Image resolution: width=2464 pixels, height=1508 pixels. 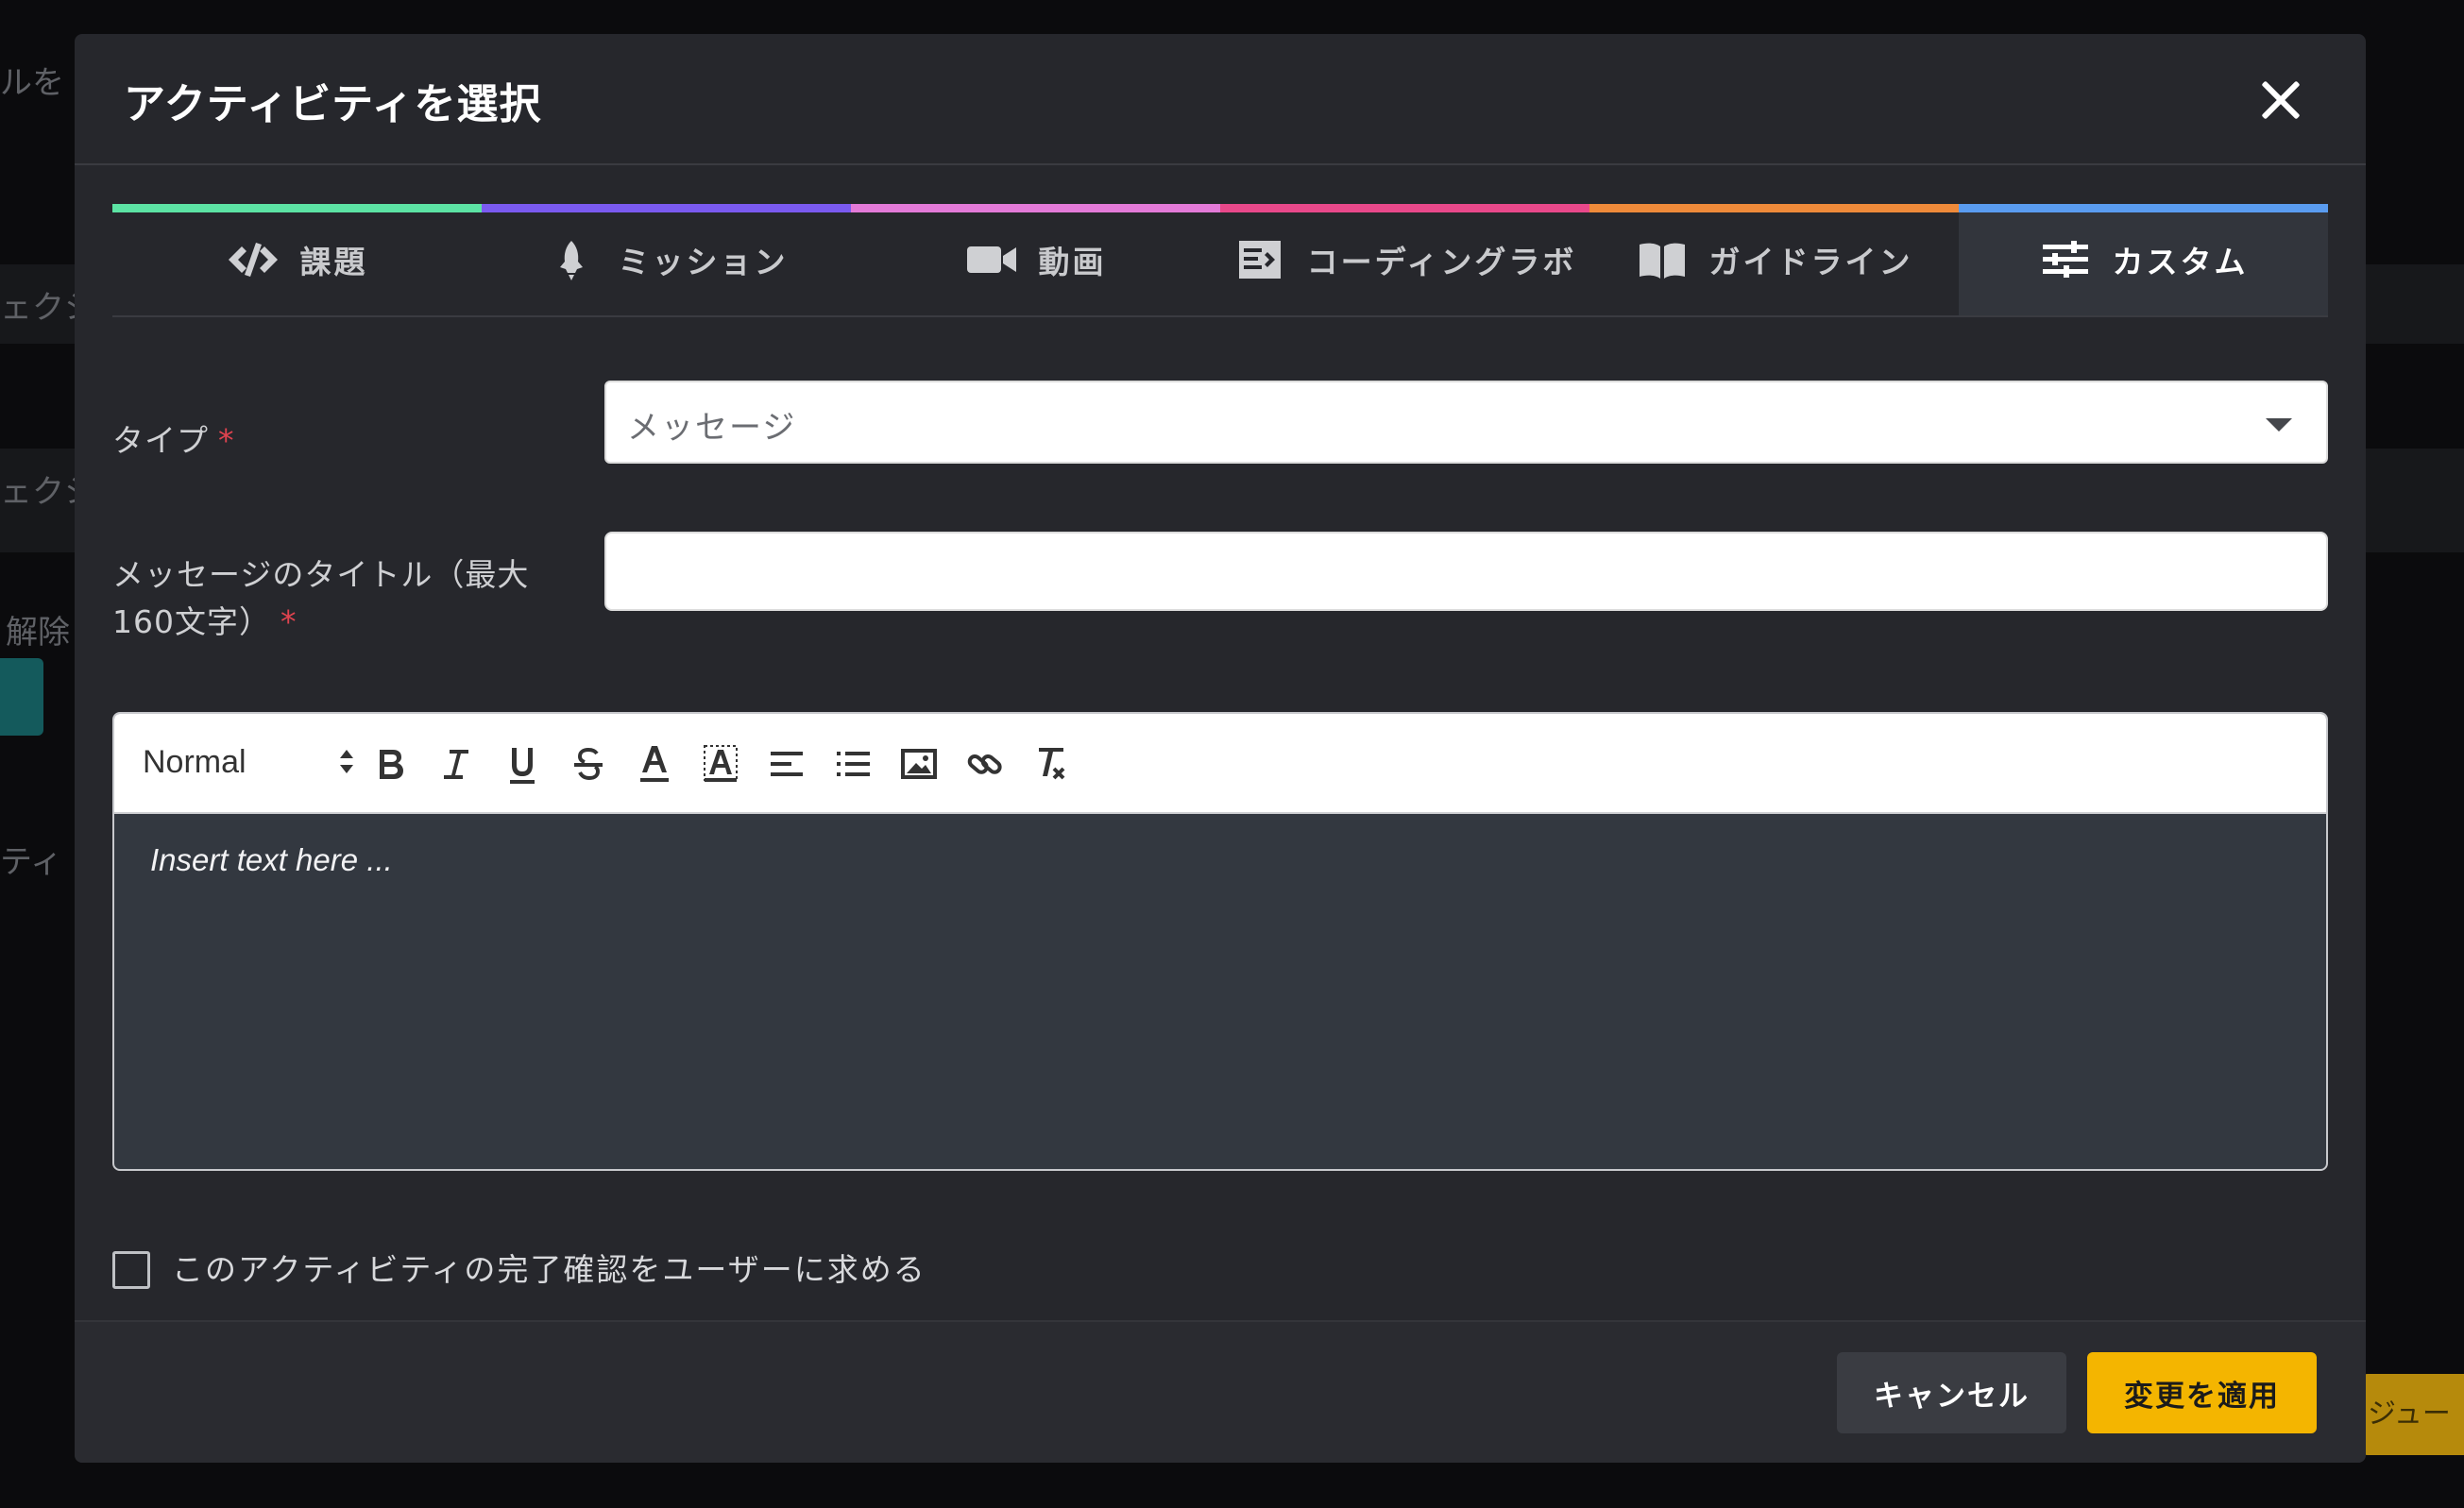 I want to click on rocket-icon, so click(x=571, y=260).